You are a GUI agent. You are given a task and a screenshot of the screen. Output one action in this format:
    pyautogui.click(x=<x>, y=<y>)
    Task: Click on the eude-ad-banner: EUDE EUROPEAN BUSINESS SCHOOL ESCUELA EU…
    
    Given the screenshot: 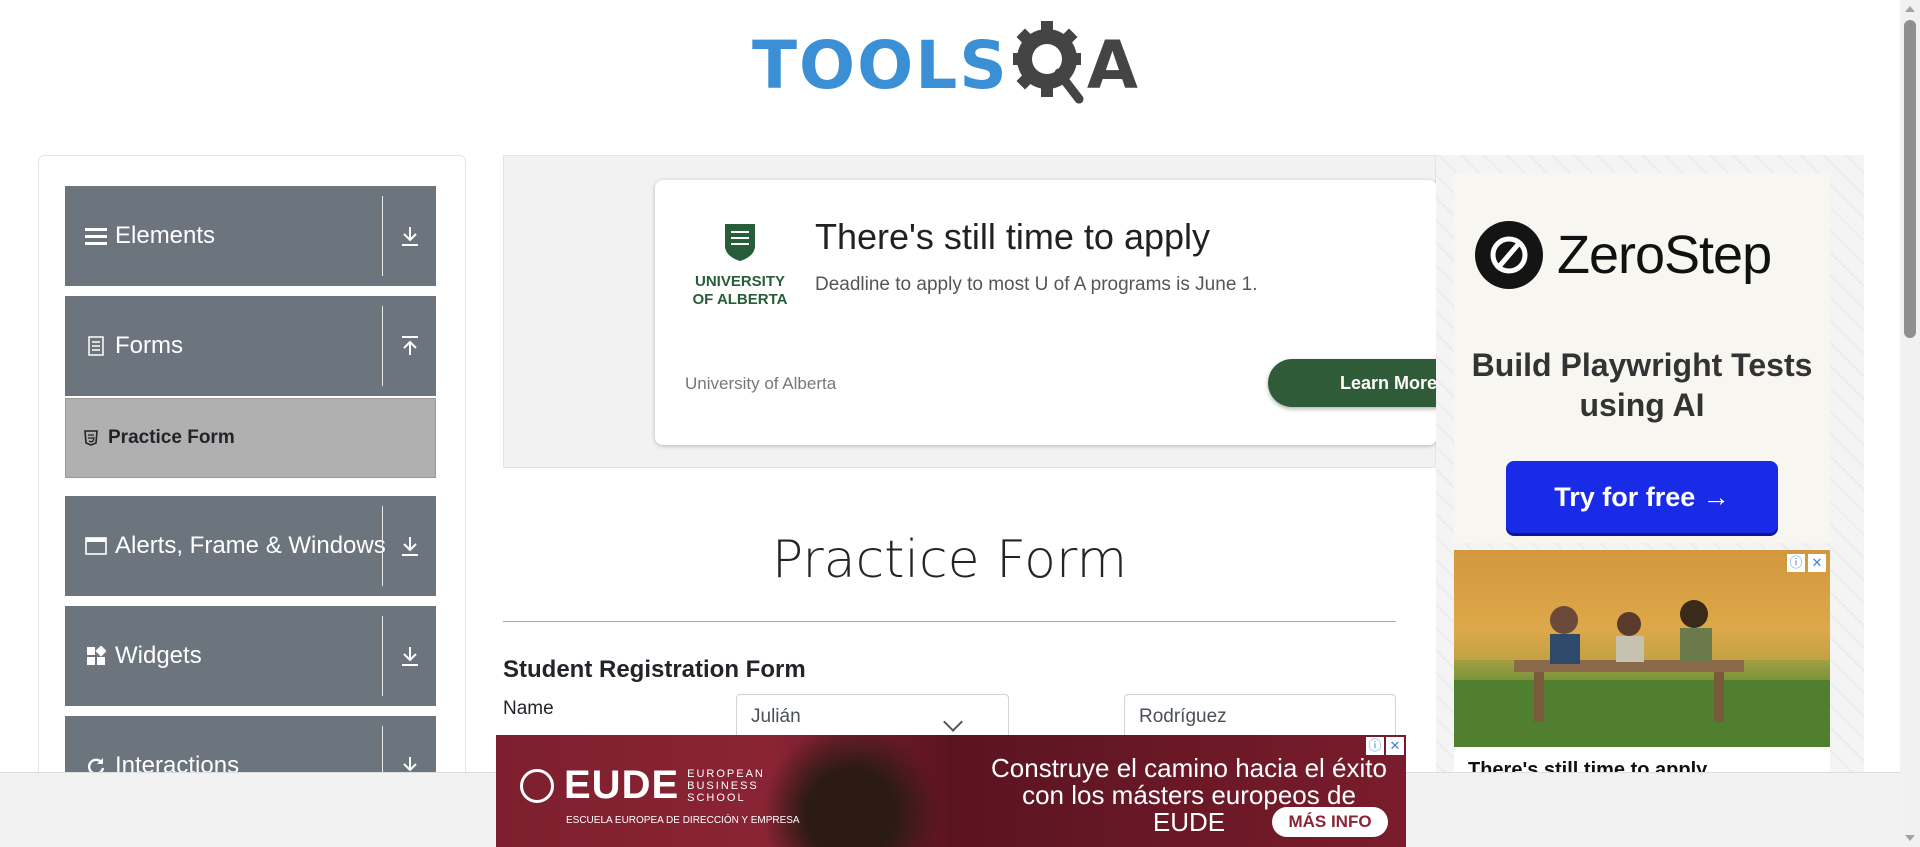 What is the action you would take?
    pyautogui.click(x=951, y=791)
    